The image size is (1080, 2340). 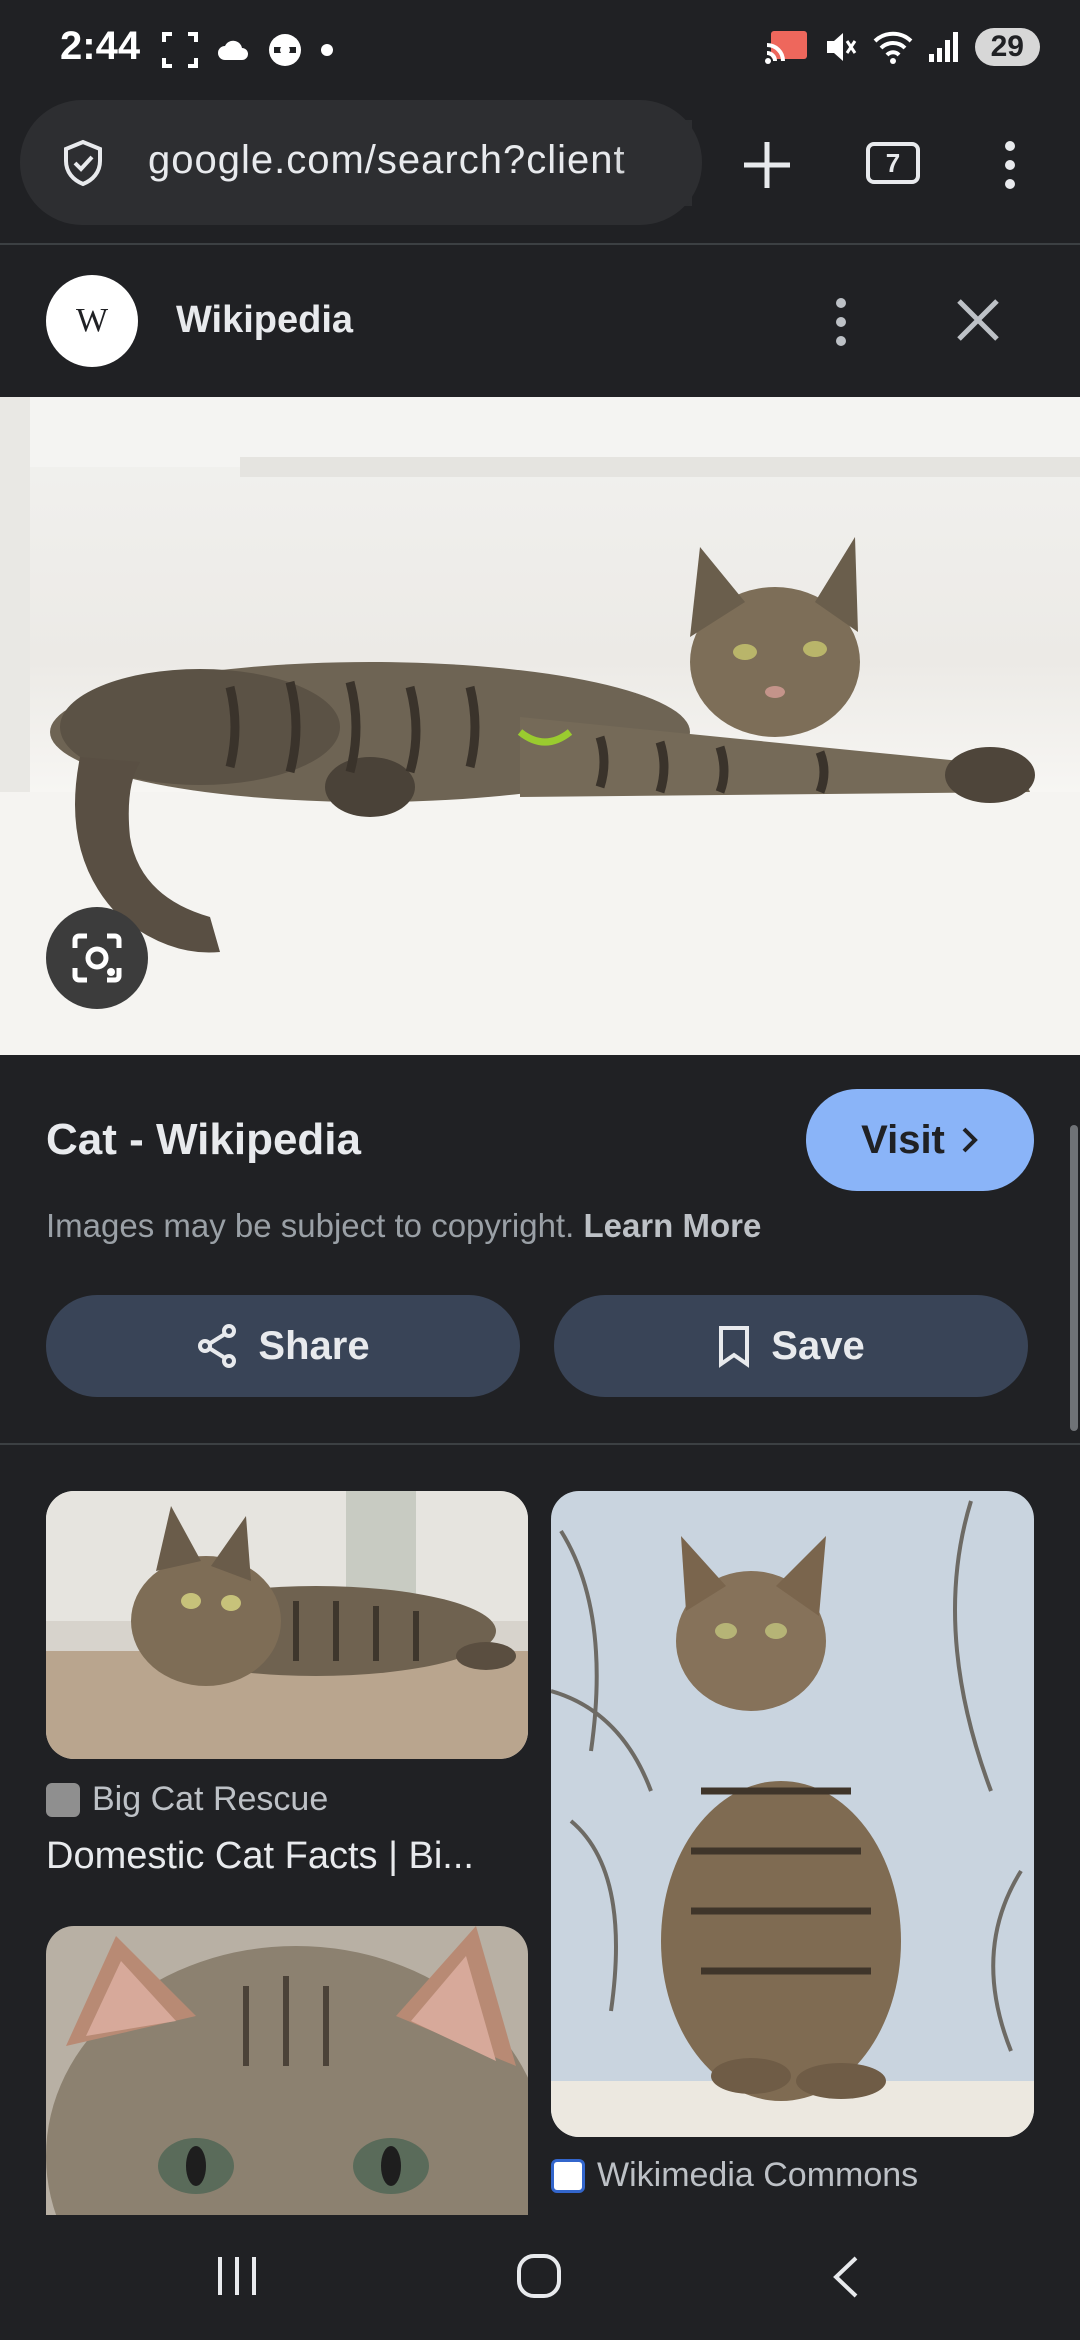 I want to click on related-source-name: Big Cat Rescue, so click(x=210, y=1799).